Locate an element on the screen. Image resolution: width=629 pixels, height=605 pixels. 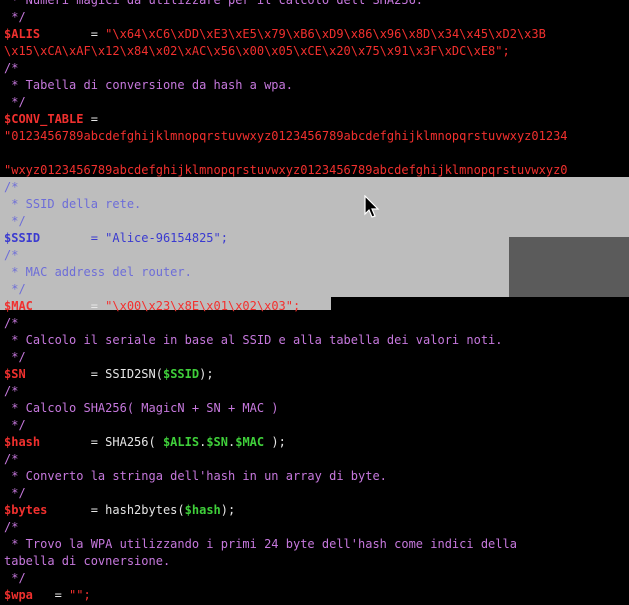
variable-name: $wpa is located at coordinates (18, 595).